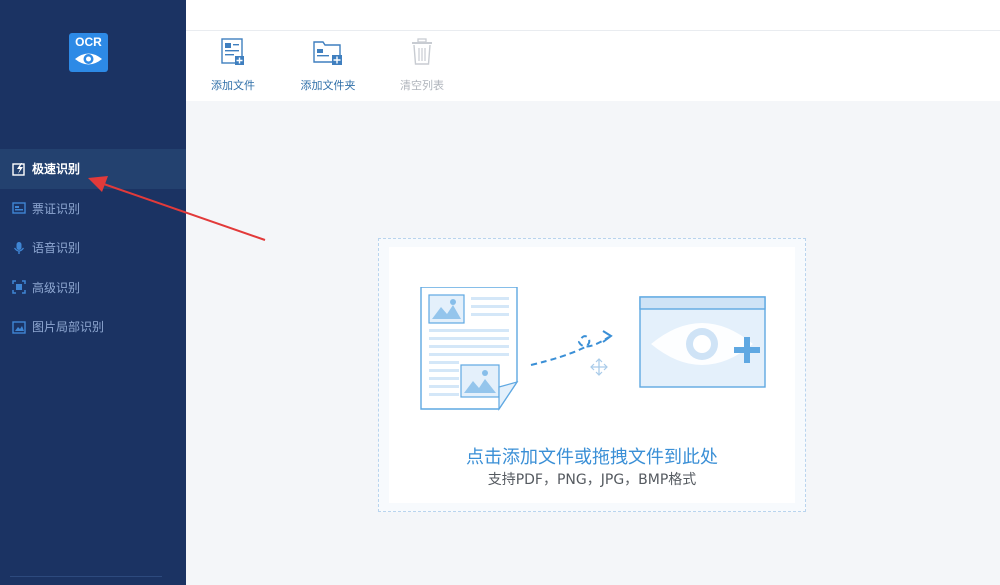 The image size is (1000, 585). I want to click on sidebar-item-advanced-recognition: 高级识别, so click(93, 288).